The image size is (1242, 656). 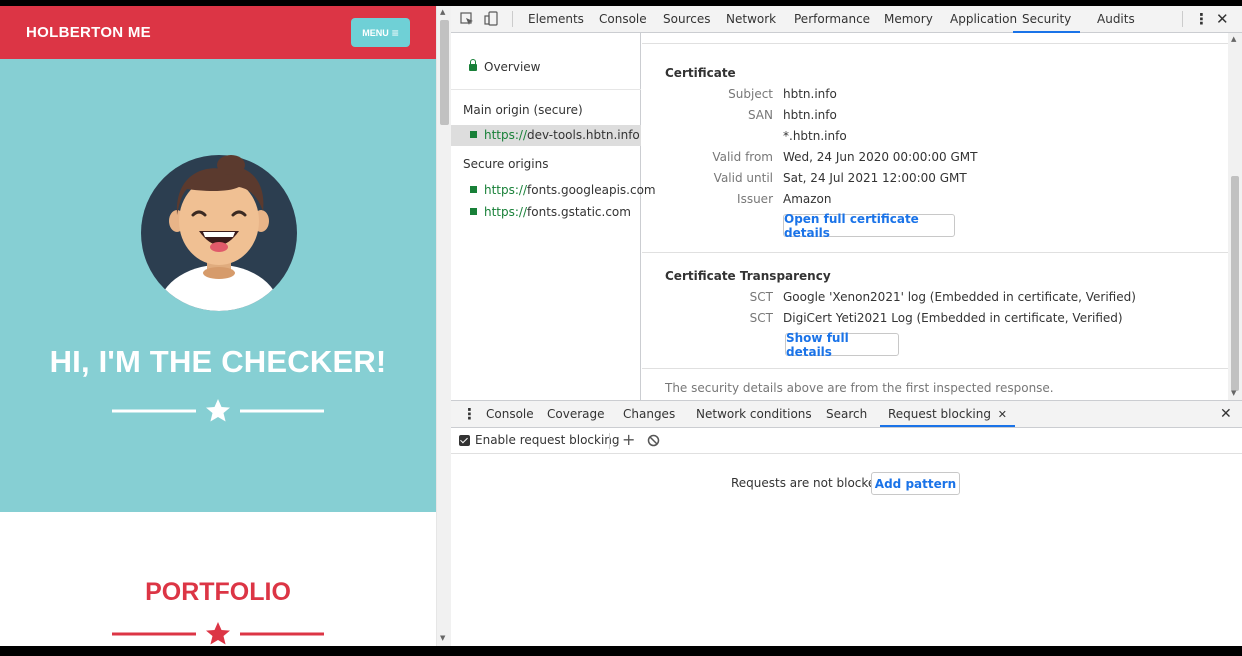 I want to click on cert-san-value-2: *.hbtn.info, so click(x=815, y=136).